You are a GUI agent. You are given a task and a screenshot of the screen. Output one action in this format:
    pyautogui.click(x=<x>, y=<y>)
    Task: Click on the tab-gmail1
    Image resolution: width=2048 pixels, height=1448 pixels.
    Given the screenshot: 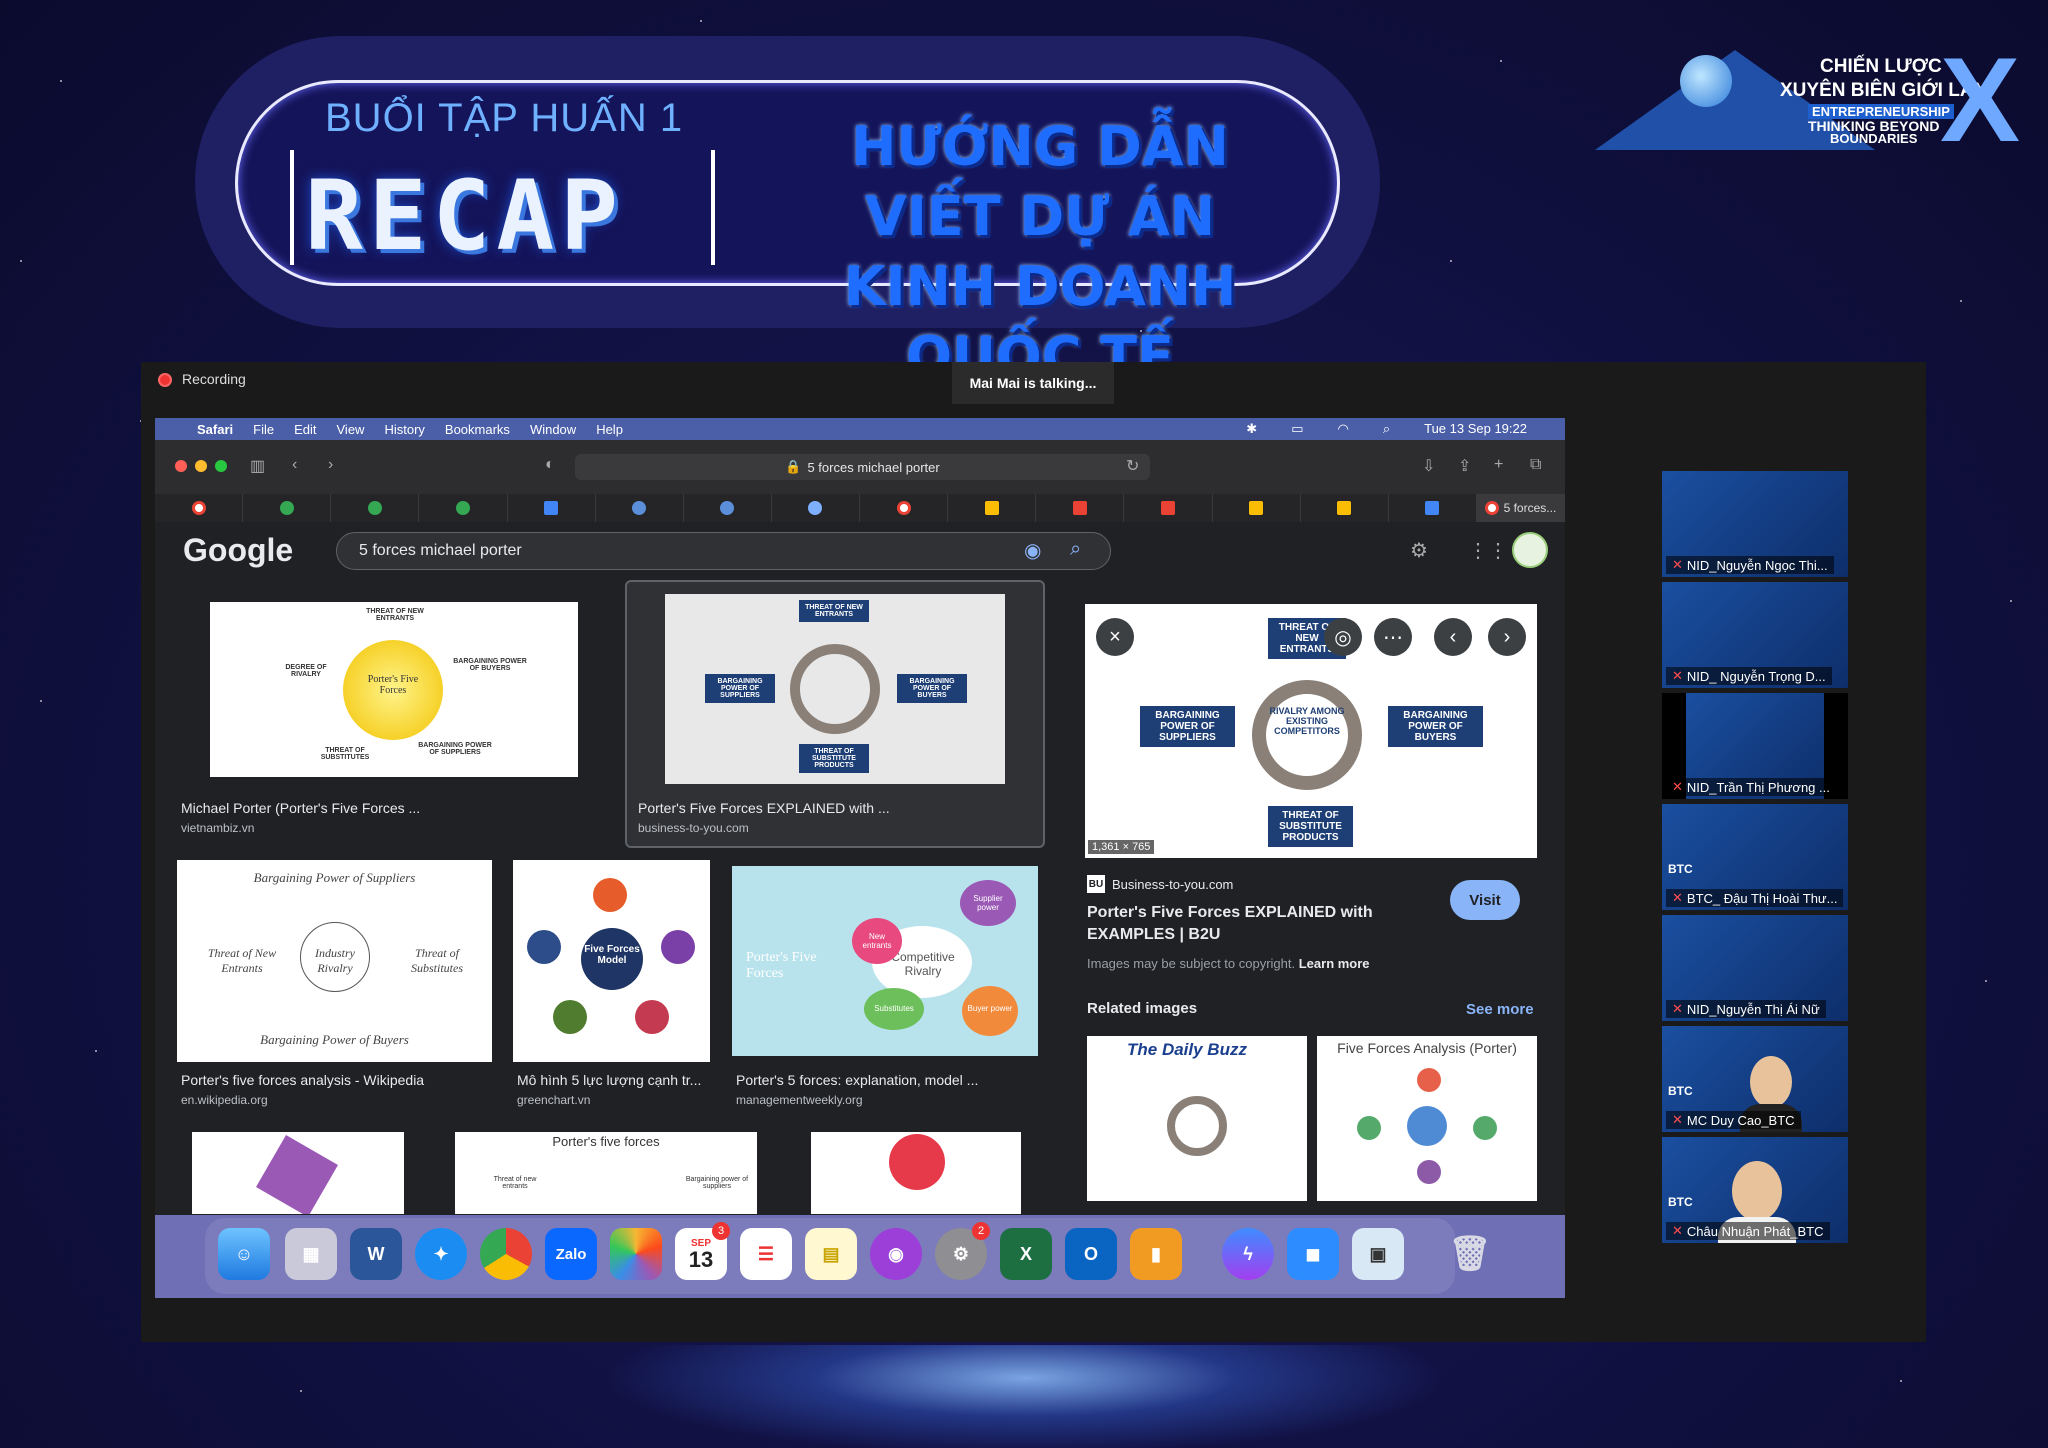 What is the action you would take?
    pyautogui.click(x=1080, y=508)
    